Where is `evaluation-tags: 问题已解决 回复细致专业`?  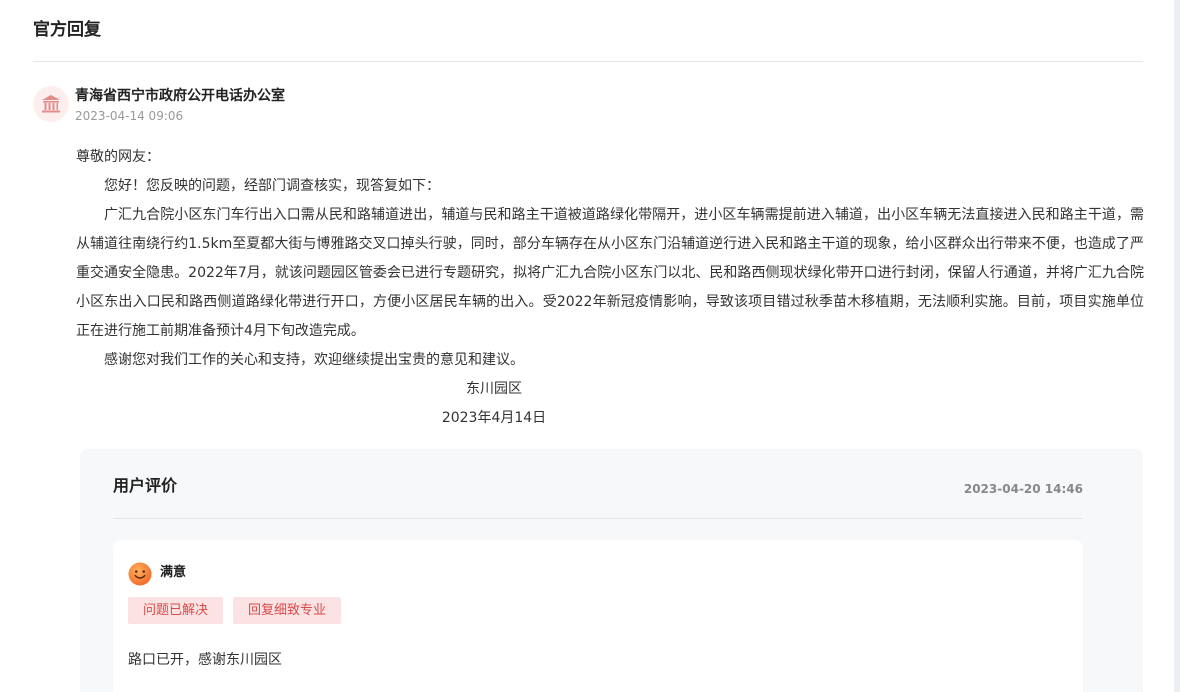 evaluation-tags: 问题已解决 回复细致专业 is located at coordinates (235, 610).